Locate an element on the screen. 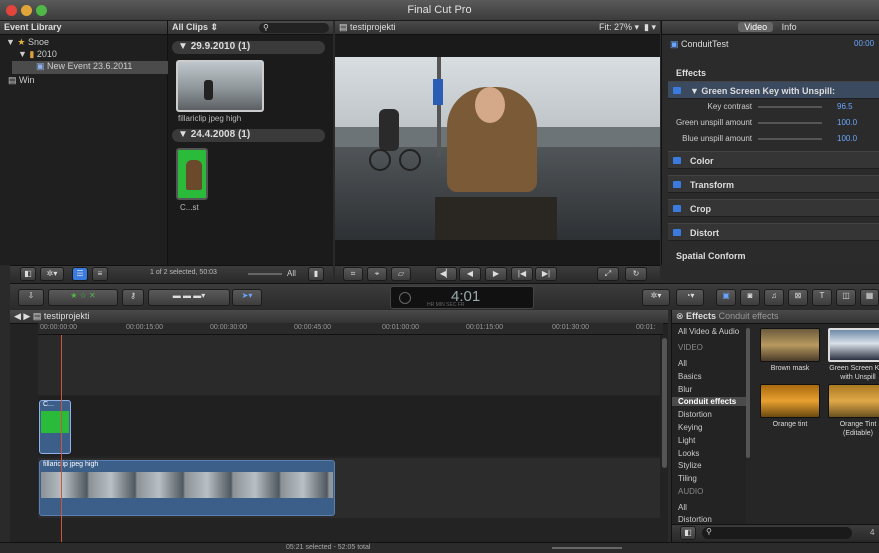  clip-height-slider is located at coordinates (265, 274).